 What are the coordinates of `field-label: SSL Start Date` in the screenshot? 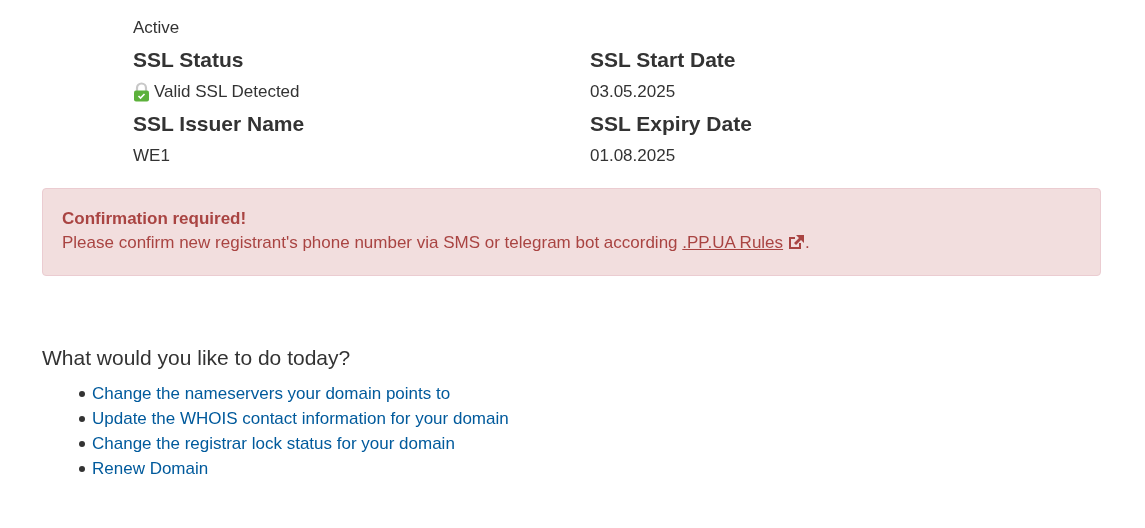 It's located at (663, 60).